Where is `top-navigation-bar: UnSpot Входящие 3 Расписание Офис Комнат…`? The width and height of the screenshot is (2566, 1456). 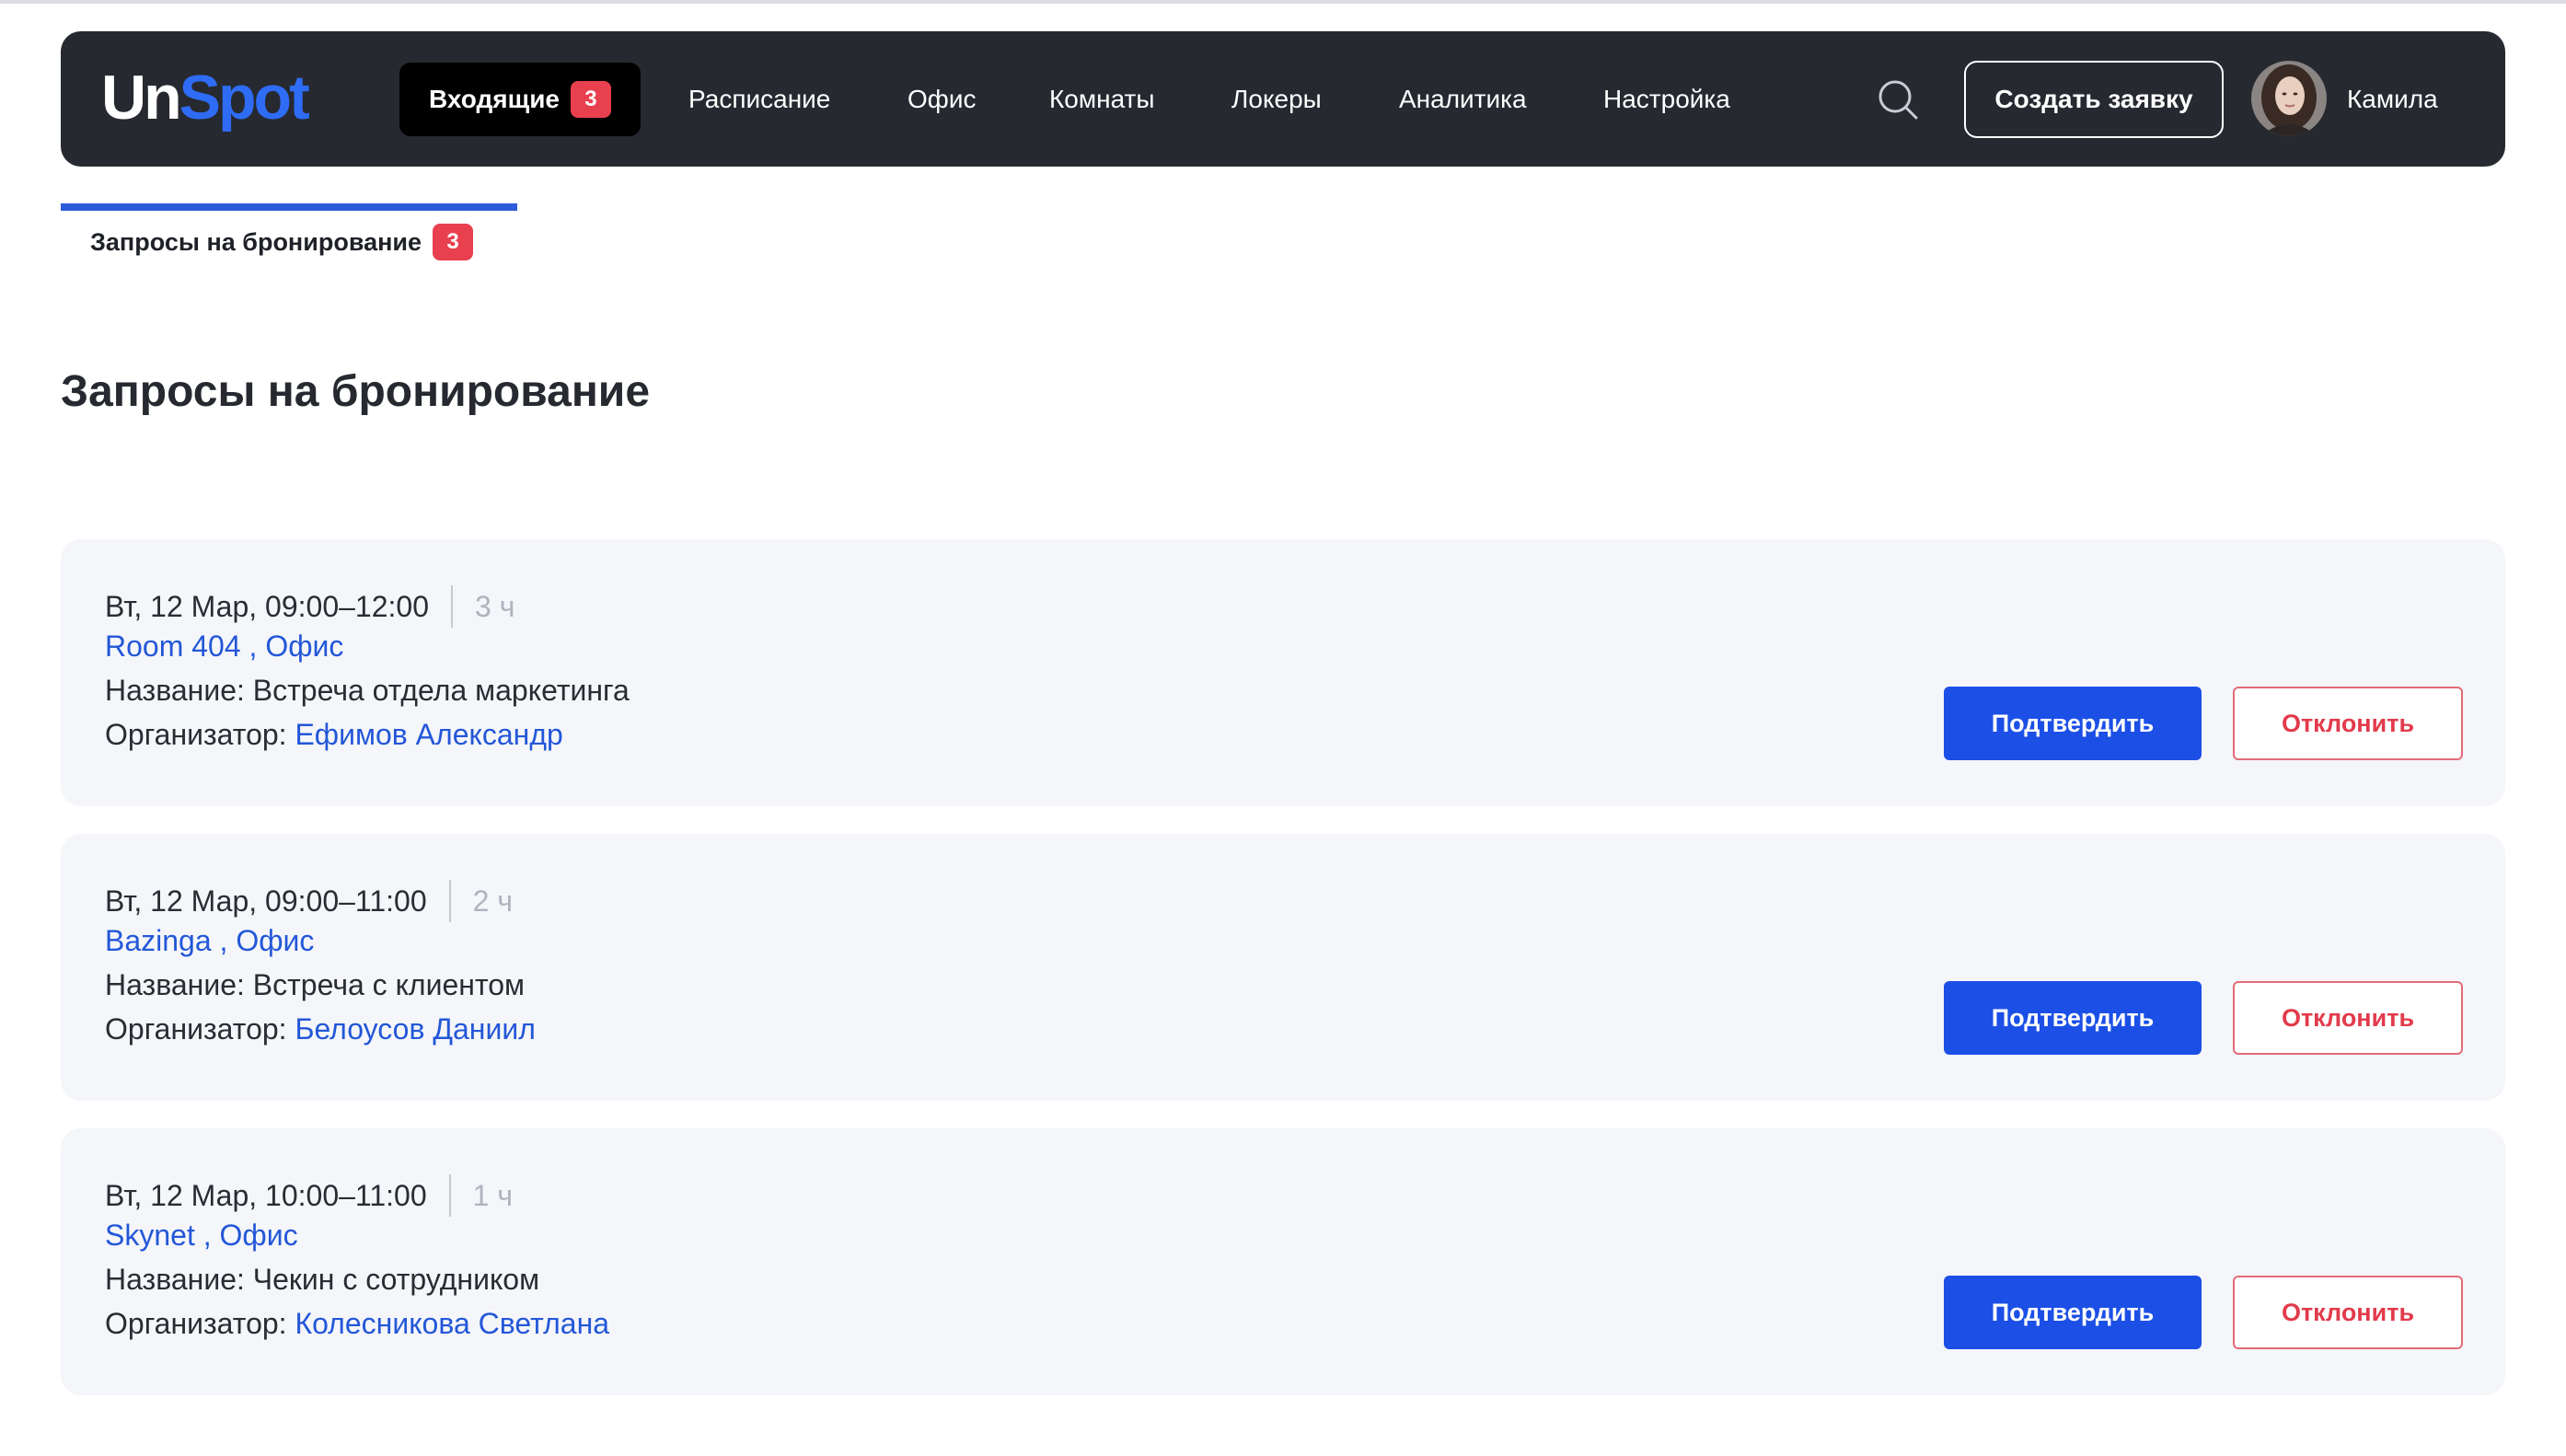
top-navigation-bar: UnSpot Входящие 3 Расписание Офис Комнат… is located at coordinates (1283, 99).